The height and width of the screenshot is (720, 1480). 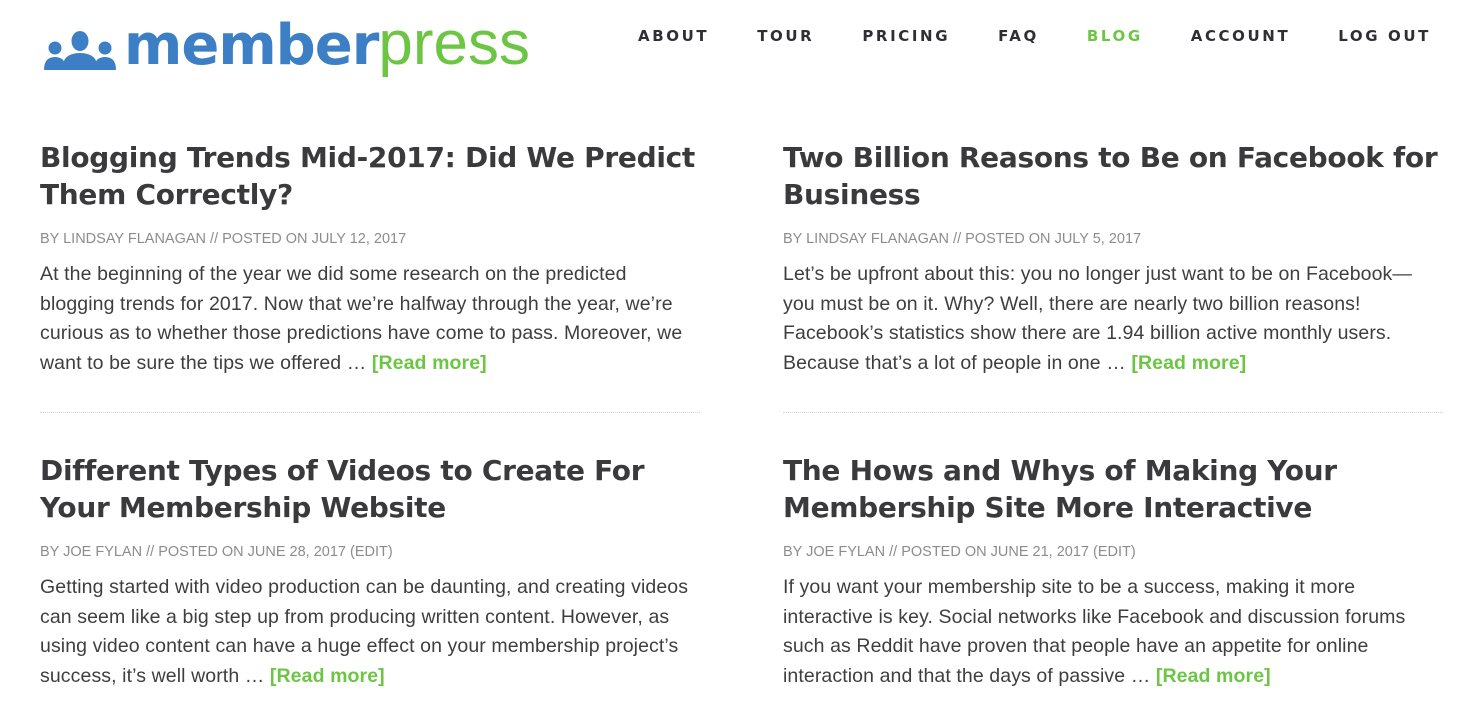 I want to click on nav-about: ABOUT, so click(x=673, y=36).